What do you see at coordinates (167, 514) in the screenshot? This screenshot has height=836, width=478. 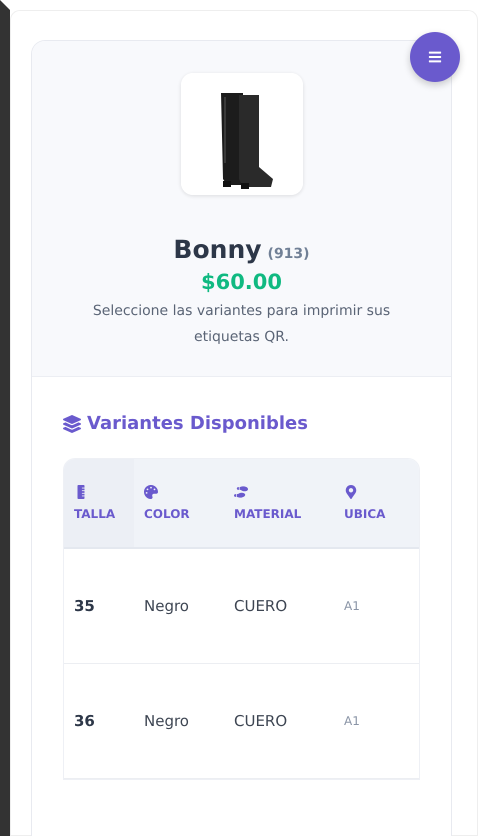 I see `column-header: COLOR` at bounding box center [167, 514].